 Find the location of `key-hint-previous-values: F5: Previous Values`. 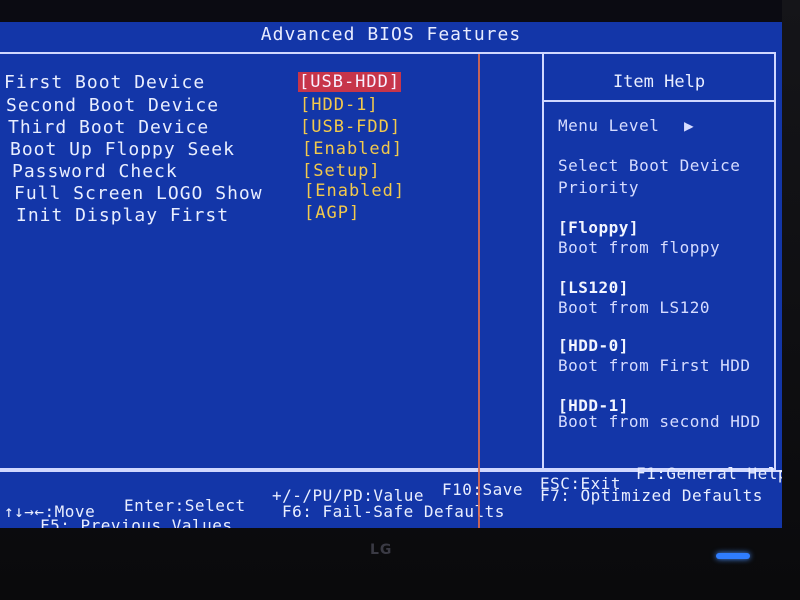

key-hint-previous-values: F5: Previous Values is located at coordinates (136, 522).